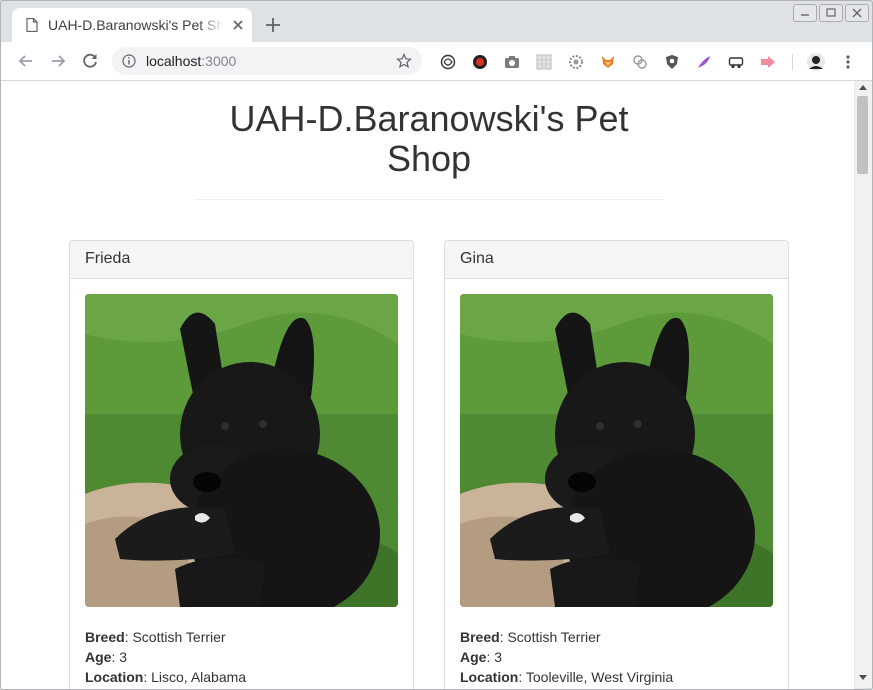 This screenshot has width=873, height=690. Describe the element at coordinates (129, 61) in the screenshot. I see `info-icon` at that location.